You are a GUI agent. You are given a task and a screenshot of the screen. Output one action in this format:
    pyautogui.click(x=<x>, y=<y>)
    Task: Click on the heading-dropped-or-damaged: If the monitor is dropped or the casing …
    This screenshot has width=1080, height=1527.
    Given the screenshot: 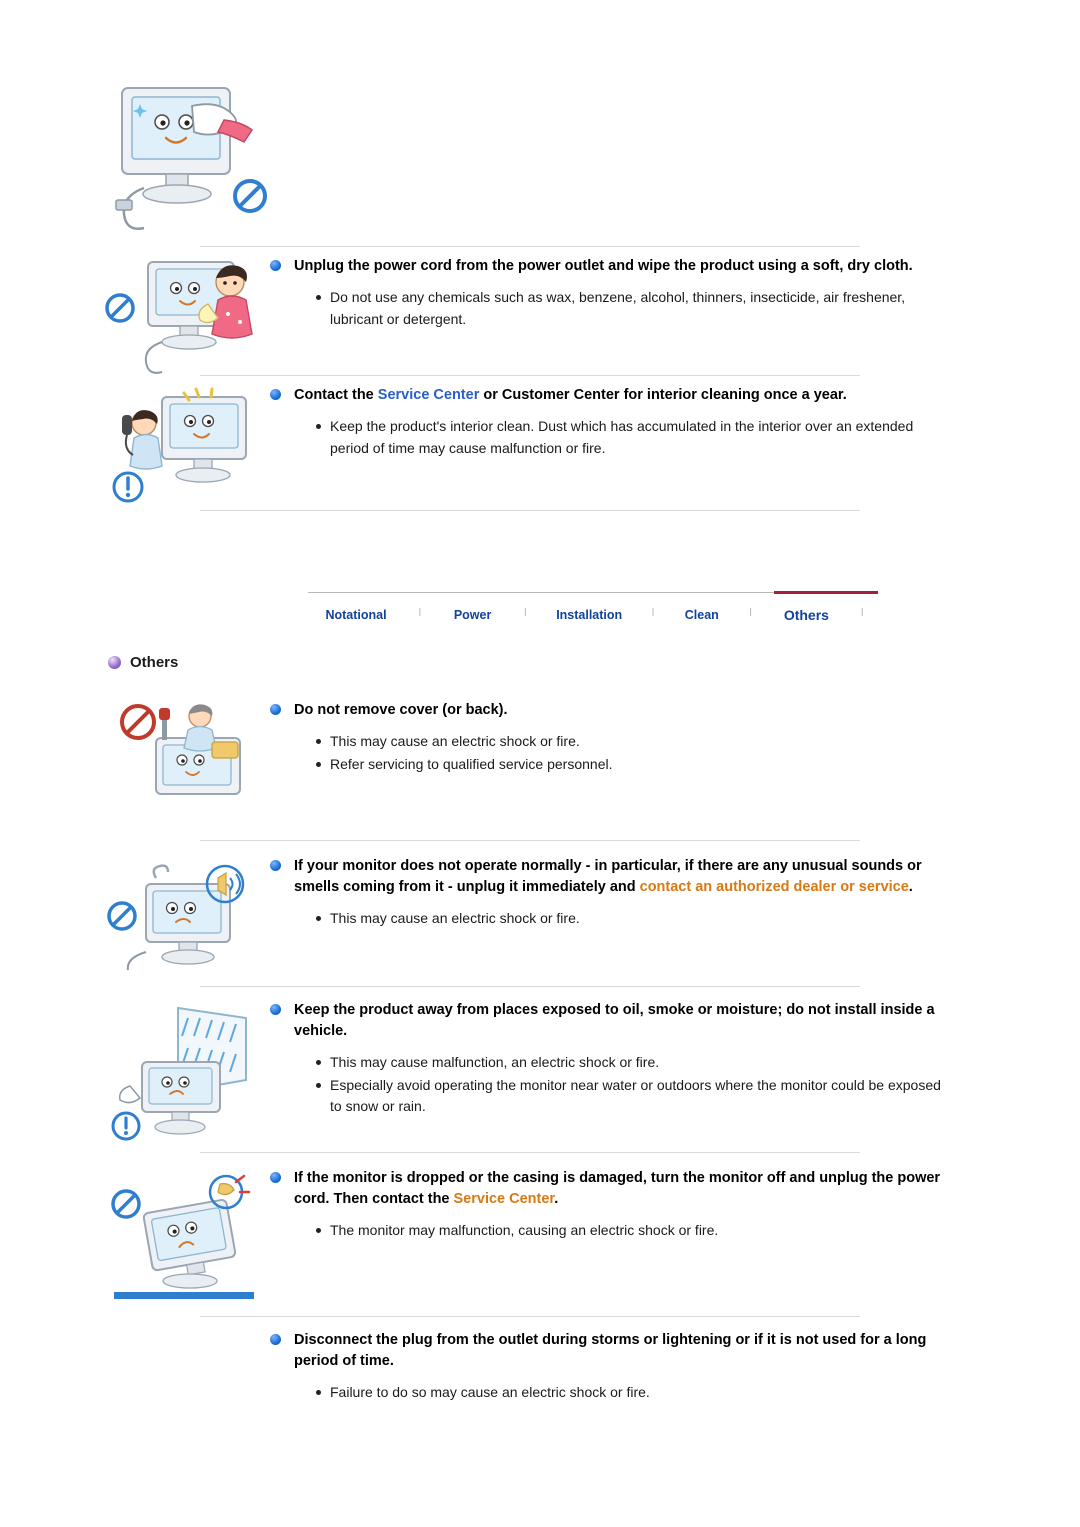 What is the action you would take?
    pyautogui.click(x=610, y=1189)
    